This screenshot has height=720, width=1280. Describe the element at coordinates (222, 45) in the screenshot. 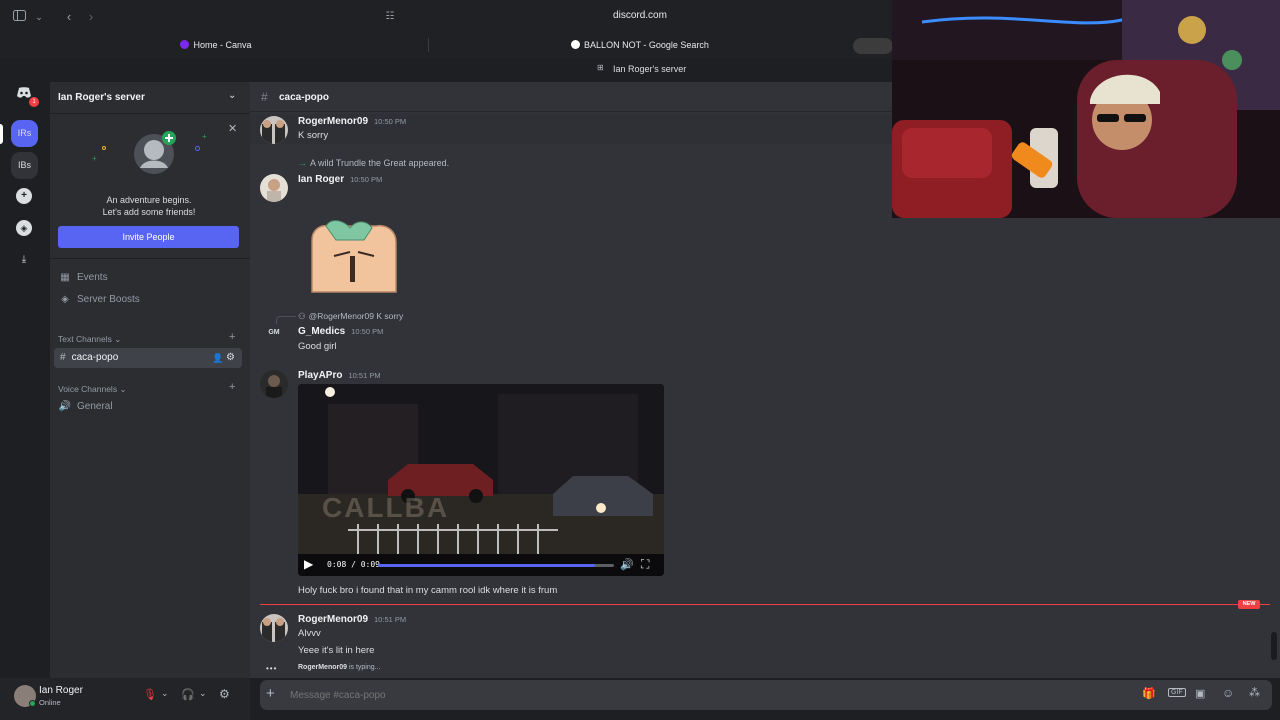

I see `tab-label: Home - Canva` at that location.